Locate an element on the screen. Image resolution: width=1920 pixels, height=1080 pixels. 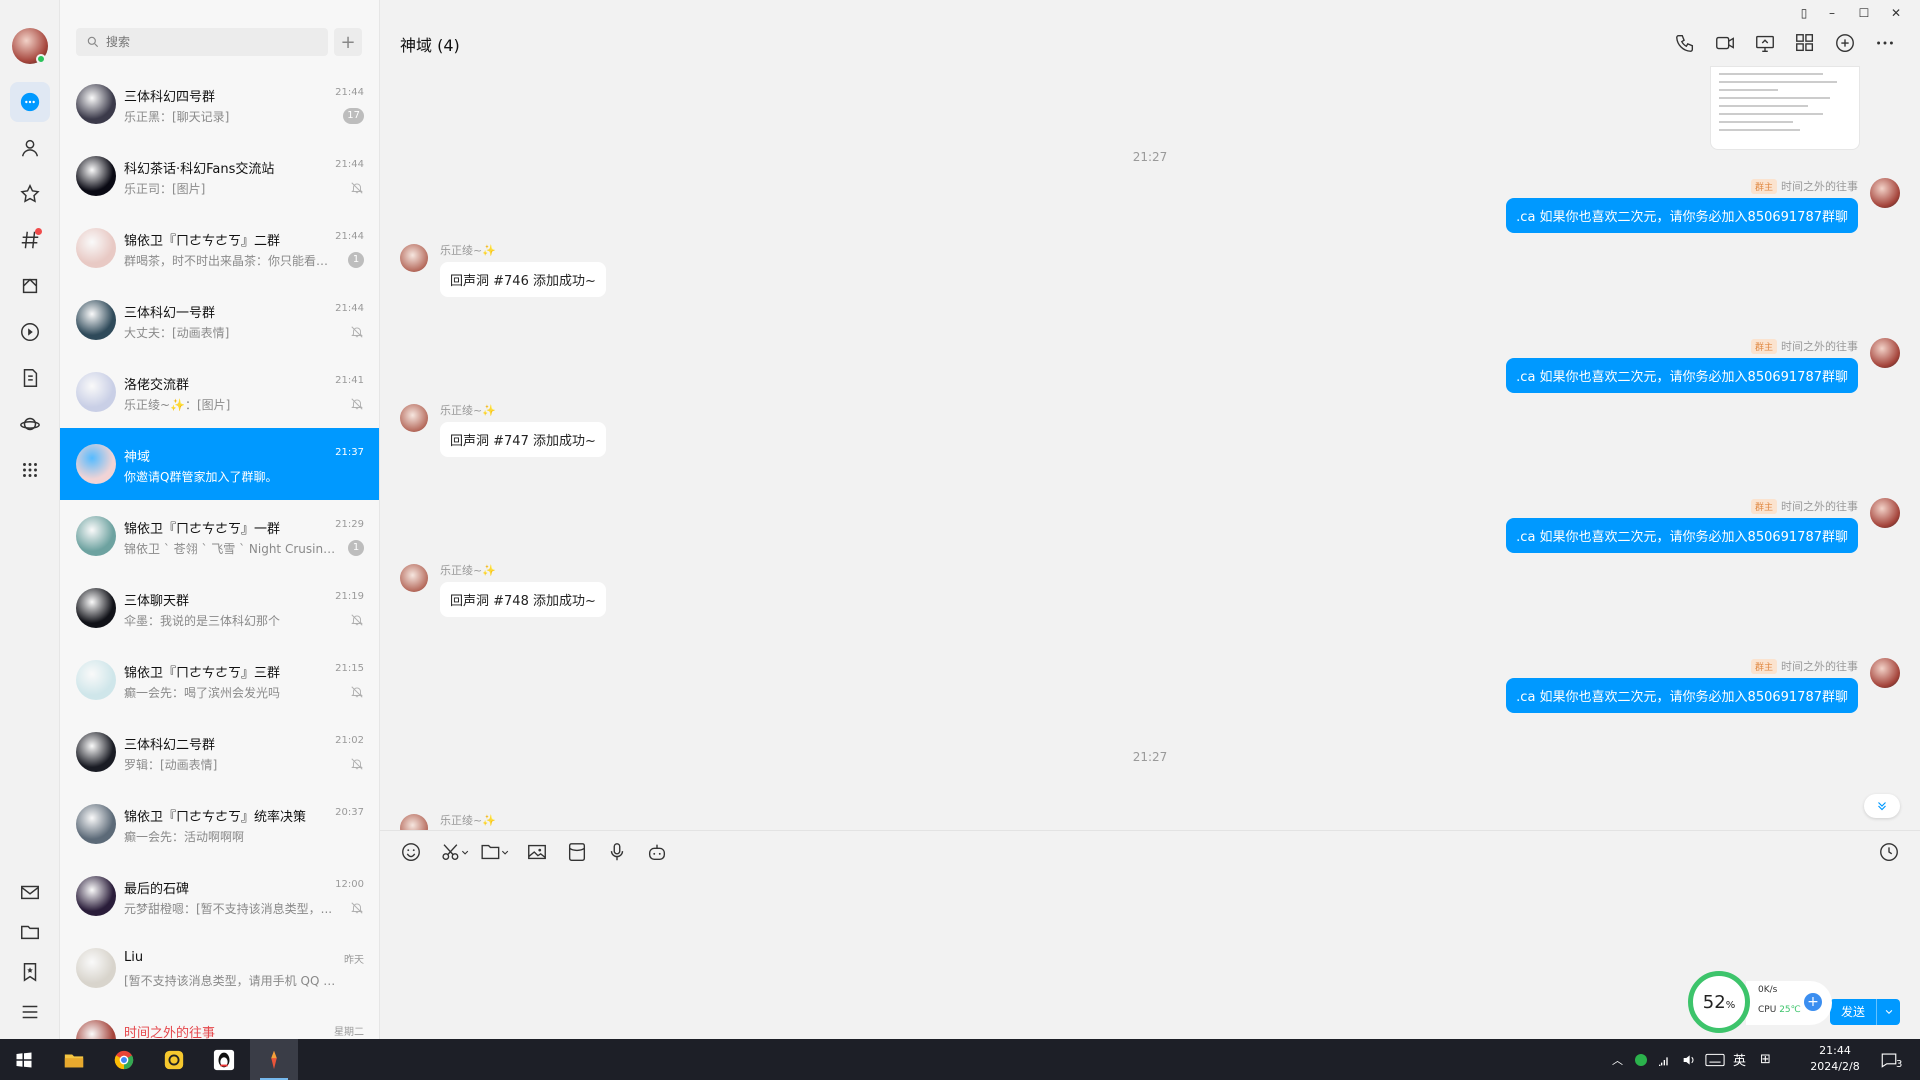
maximize-button: ☐ is located at coordinates (1864, 14).